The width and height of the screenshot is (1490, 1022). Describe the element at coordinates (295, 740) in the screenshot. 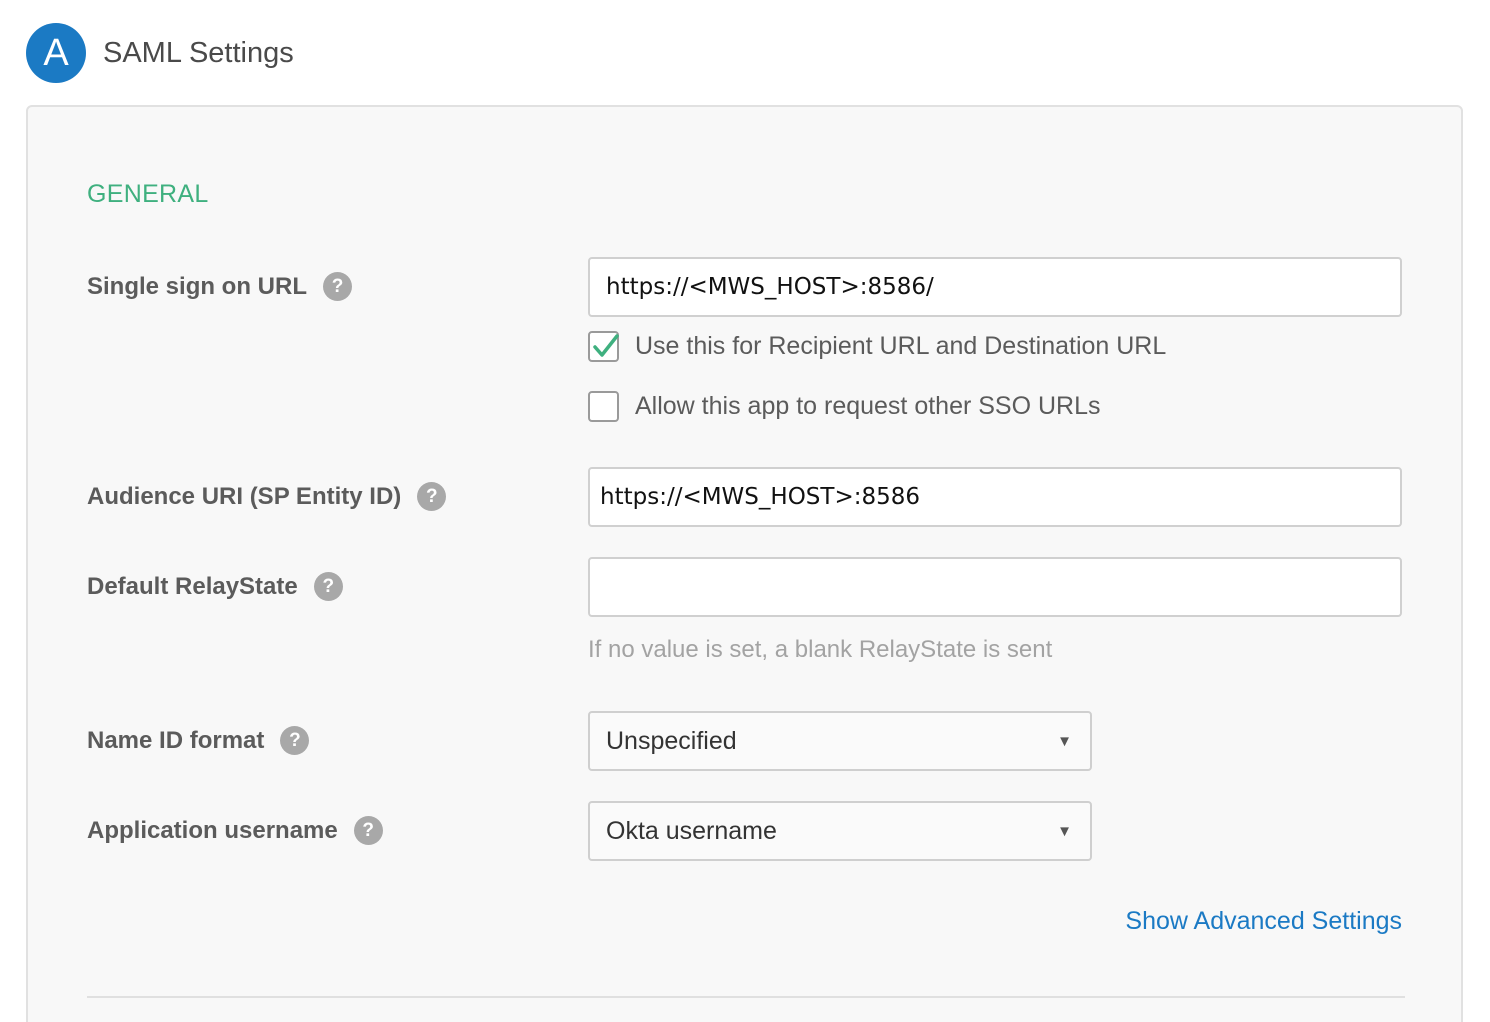

I see `name-id-format-help-icon: ?` at that location.